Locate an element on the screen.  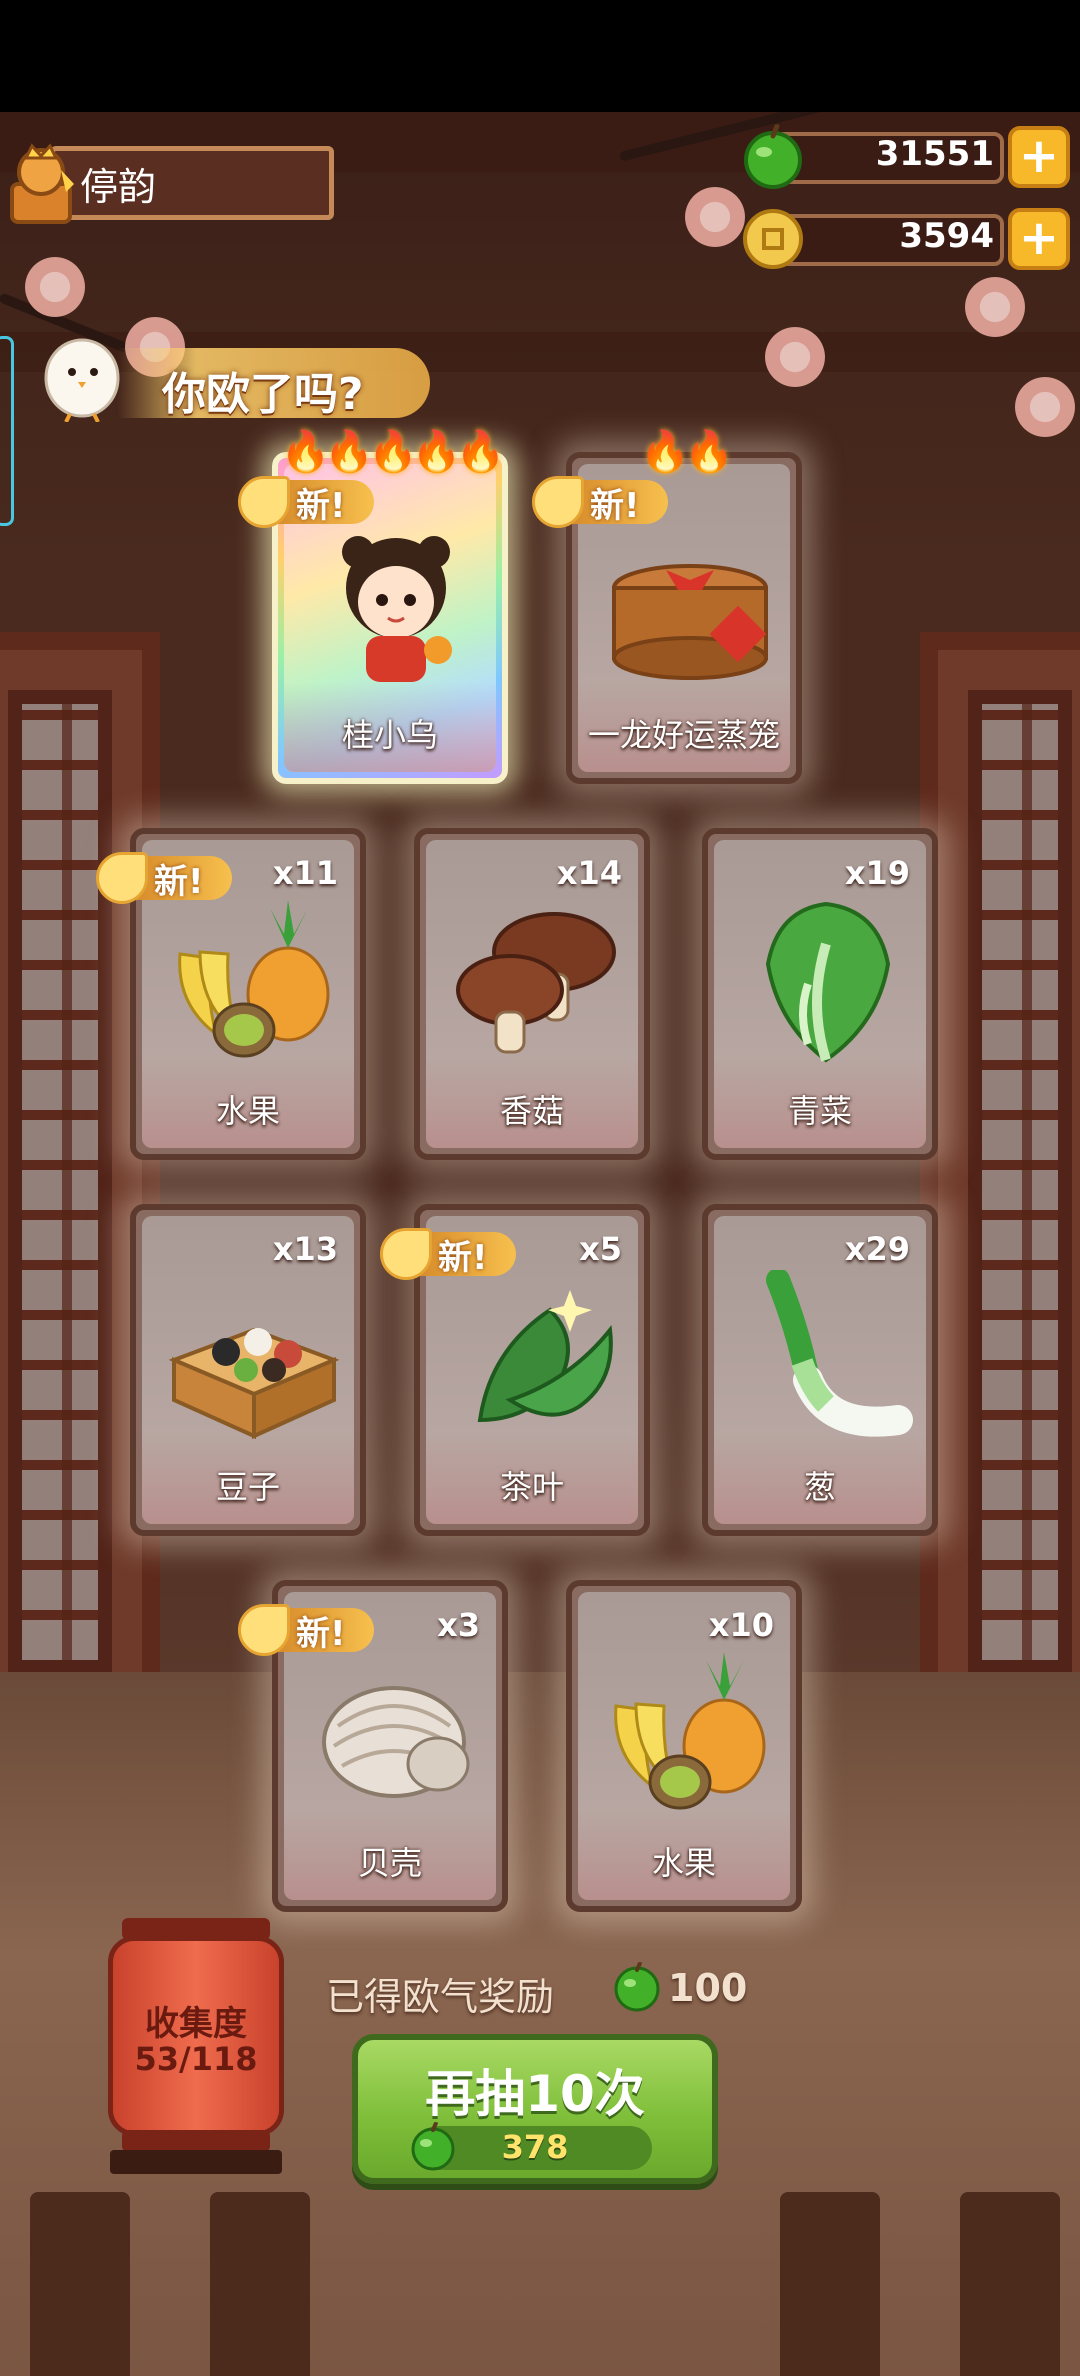
apple-currency: 31551 + is located at coordinates (905, 157).